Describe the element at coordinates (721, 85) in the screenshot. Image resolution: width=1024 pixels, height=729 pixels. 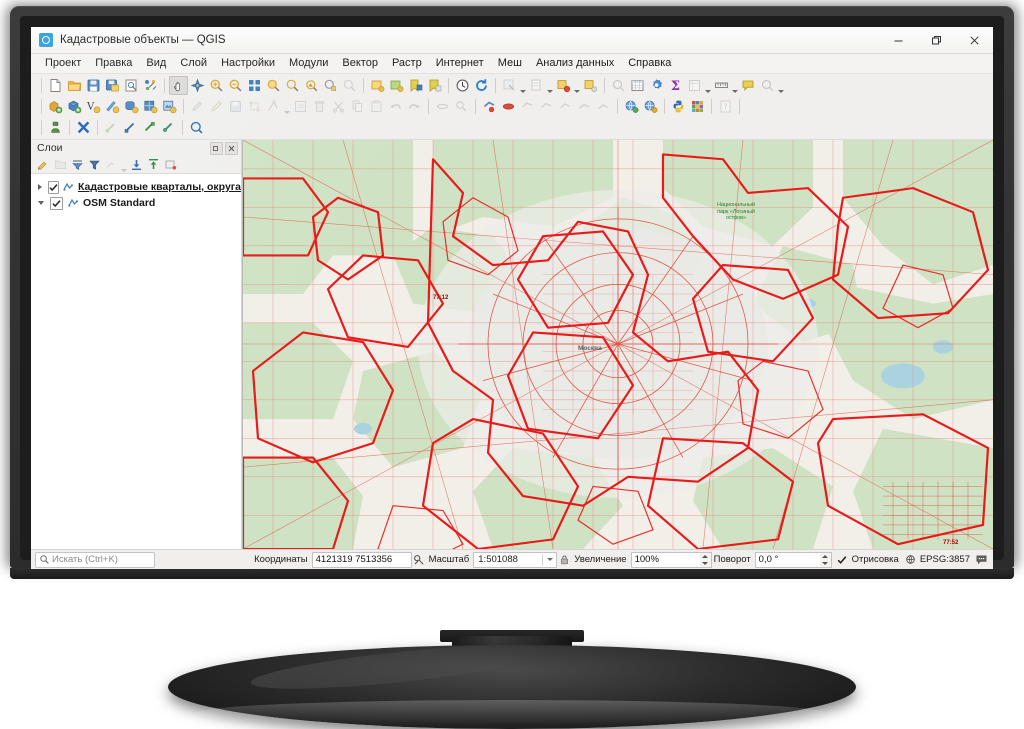
I see `measure-line-icon` at that location.